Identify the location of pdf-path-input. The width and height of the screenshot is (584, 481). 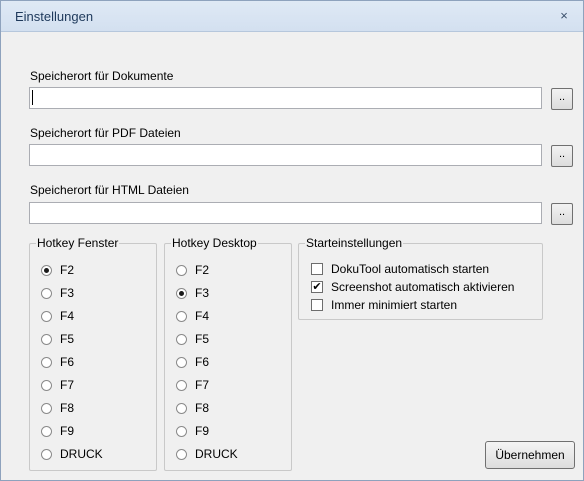
(285, 155).